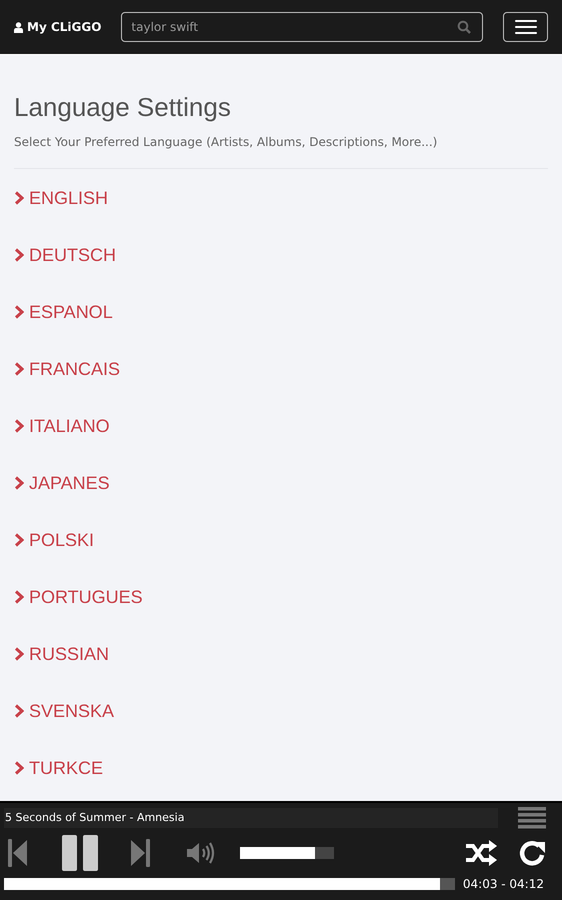 This screenshot has height=900, width=562. I want to click on repeat-button, so click(532, 853).